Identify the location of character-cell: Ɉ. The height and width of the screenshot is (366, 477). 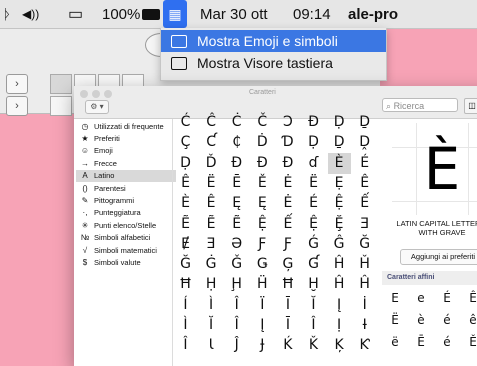
(262, 345).